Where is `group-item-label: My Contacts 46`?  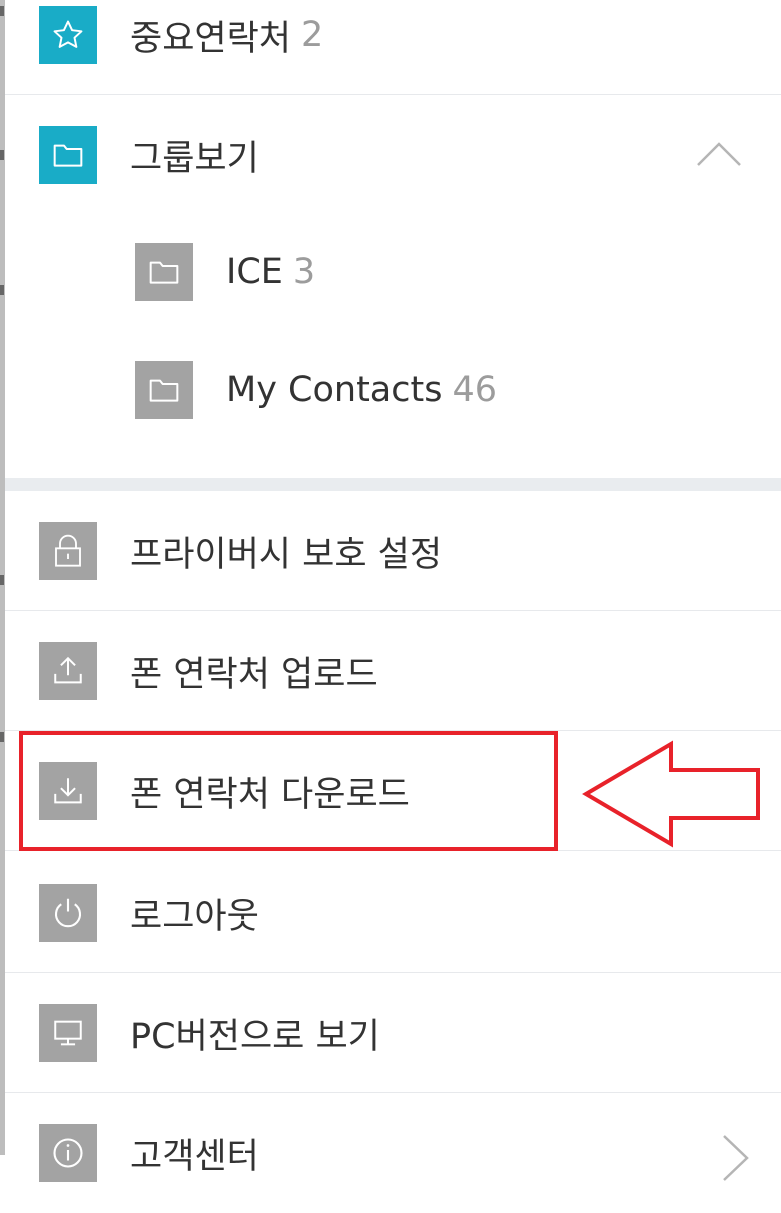 group-item-label: My Contacts 46 is located at coordinates (361, 390).